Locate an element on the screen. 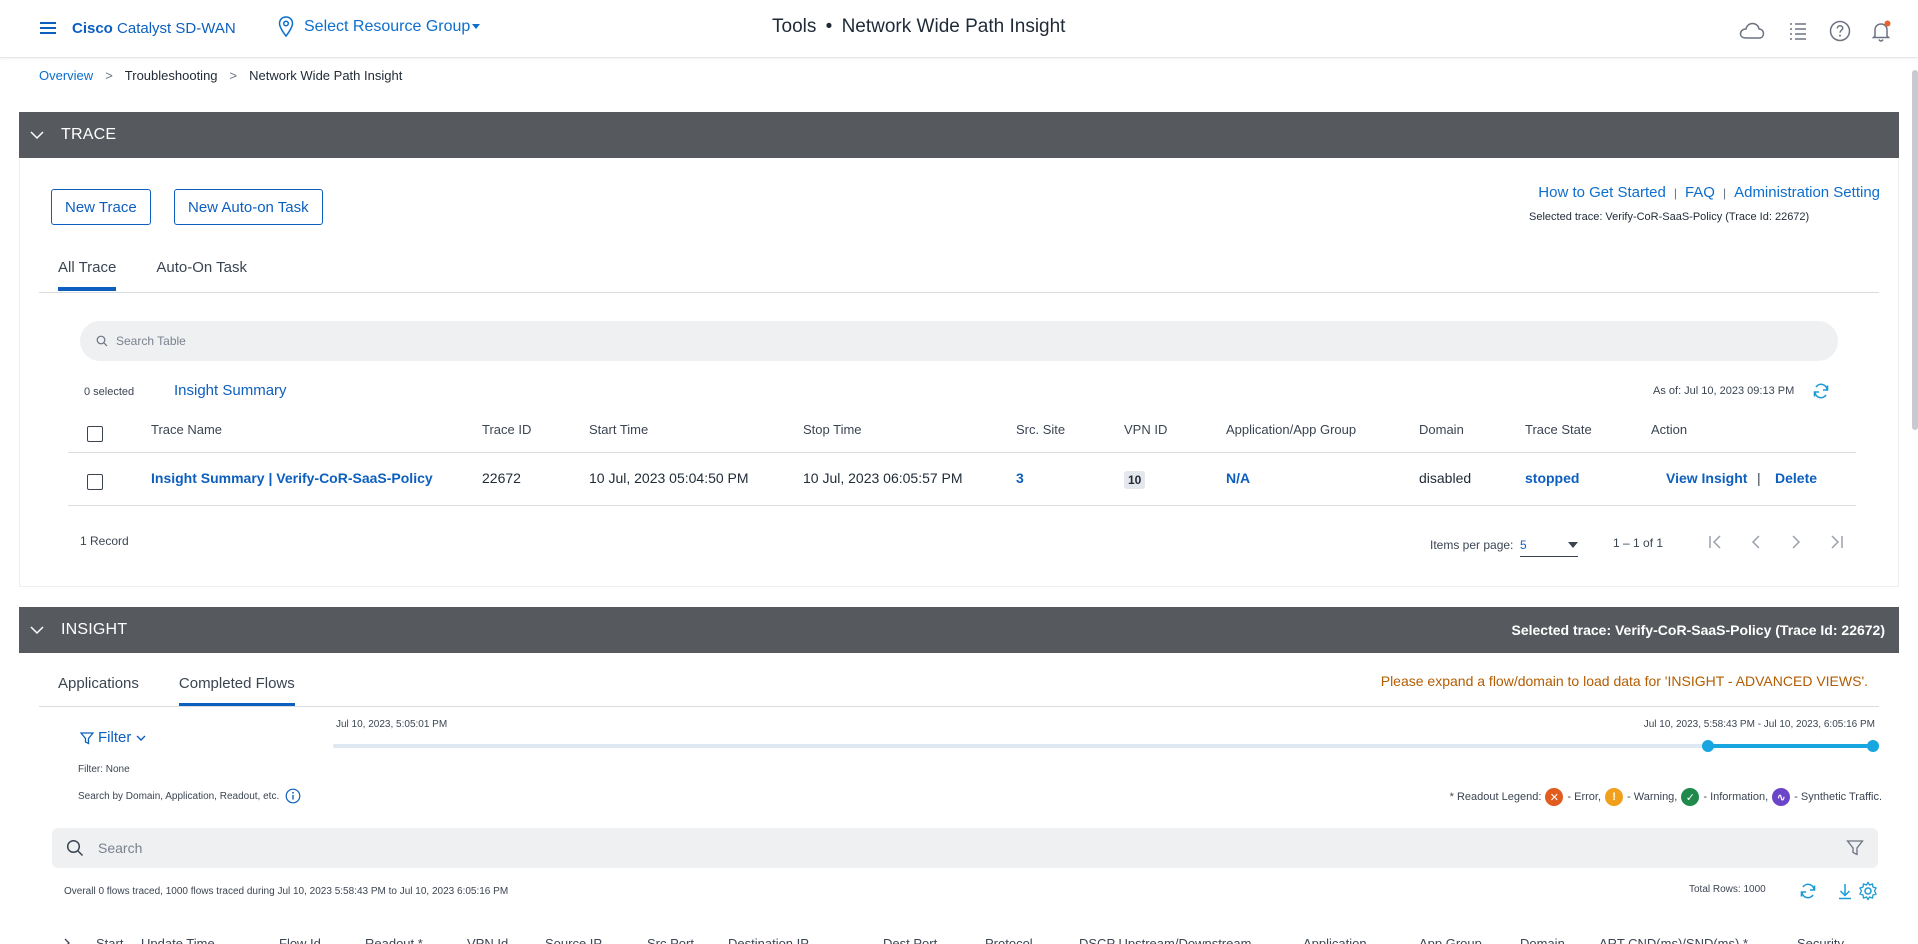 This screenshot has height=944, width=1918. caret-down-icon is located at coordinates (1573, 544).